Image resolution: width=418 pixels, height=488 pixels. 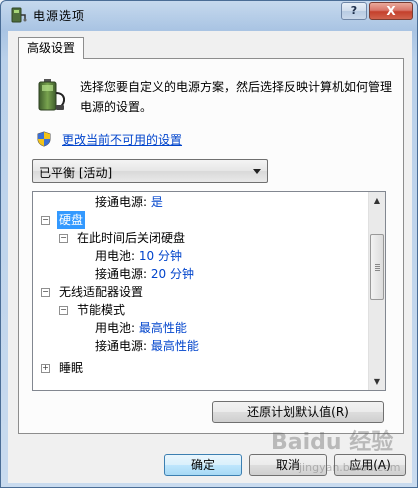 I want to click on tree-row: 用电池: 最高性能, so click(x=201, y=328).